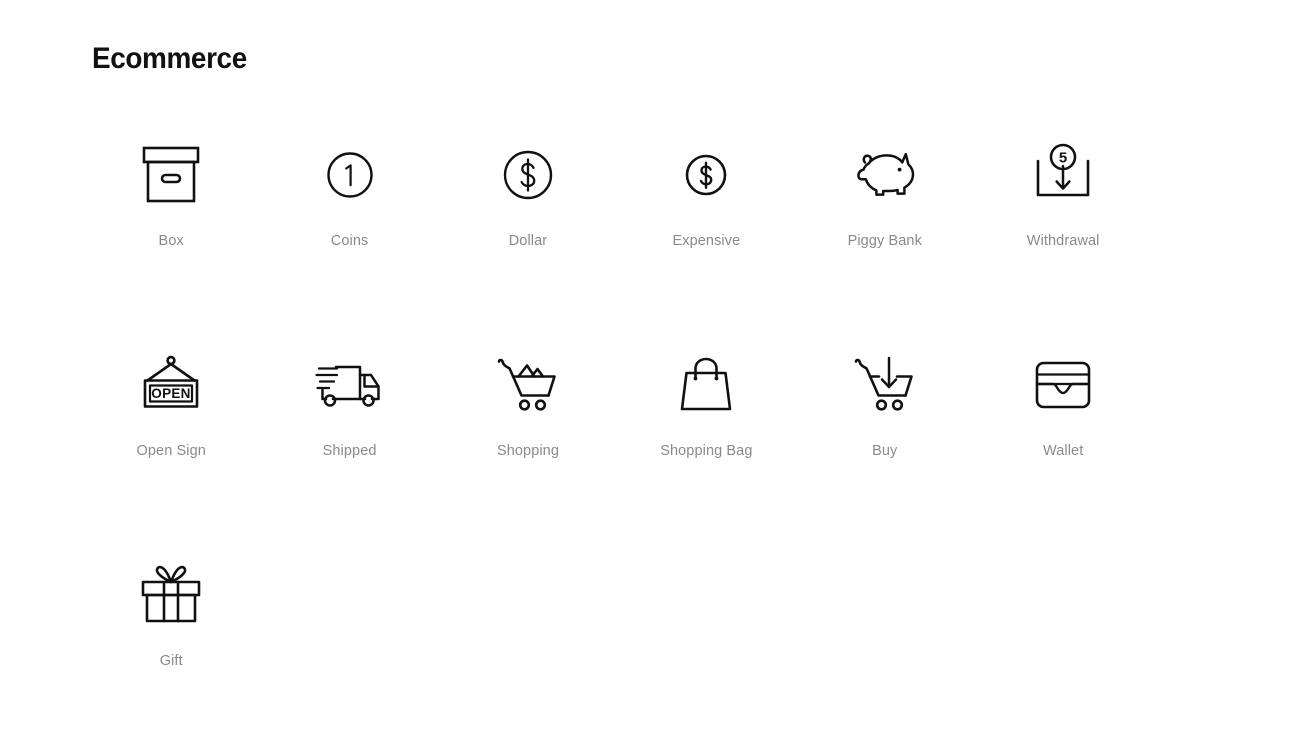 This screenshot has width=1303, height=755. What do you see at coordinates (171, 385) in the screenshot?
I see `open-sign-icon: OPEN` at bounding box center [171, 385].